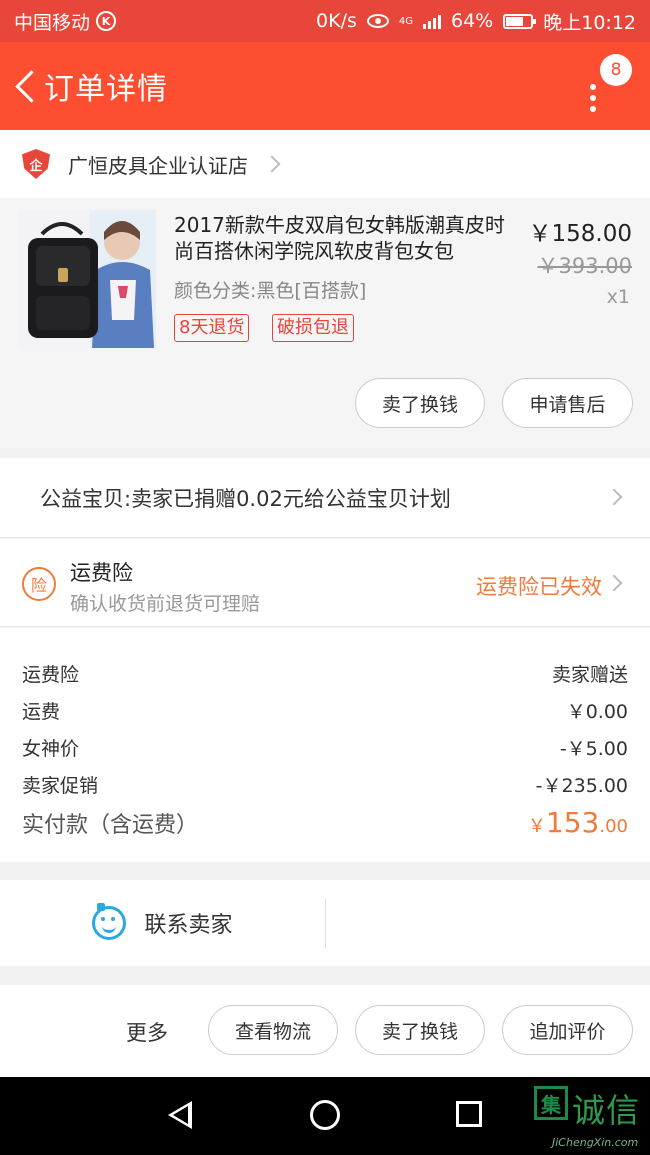  What do you see at coordinates (325, 583) in the screenshot?
I see `shipping-insurance-row: 险 运费险 确认收货前退货可理赔 运费险已失效` at bounding box center [325, 583].